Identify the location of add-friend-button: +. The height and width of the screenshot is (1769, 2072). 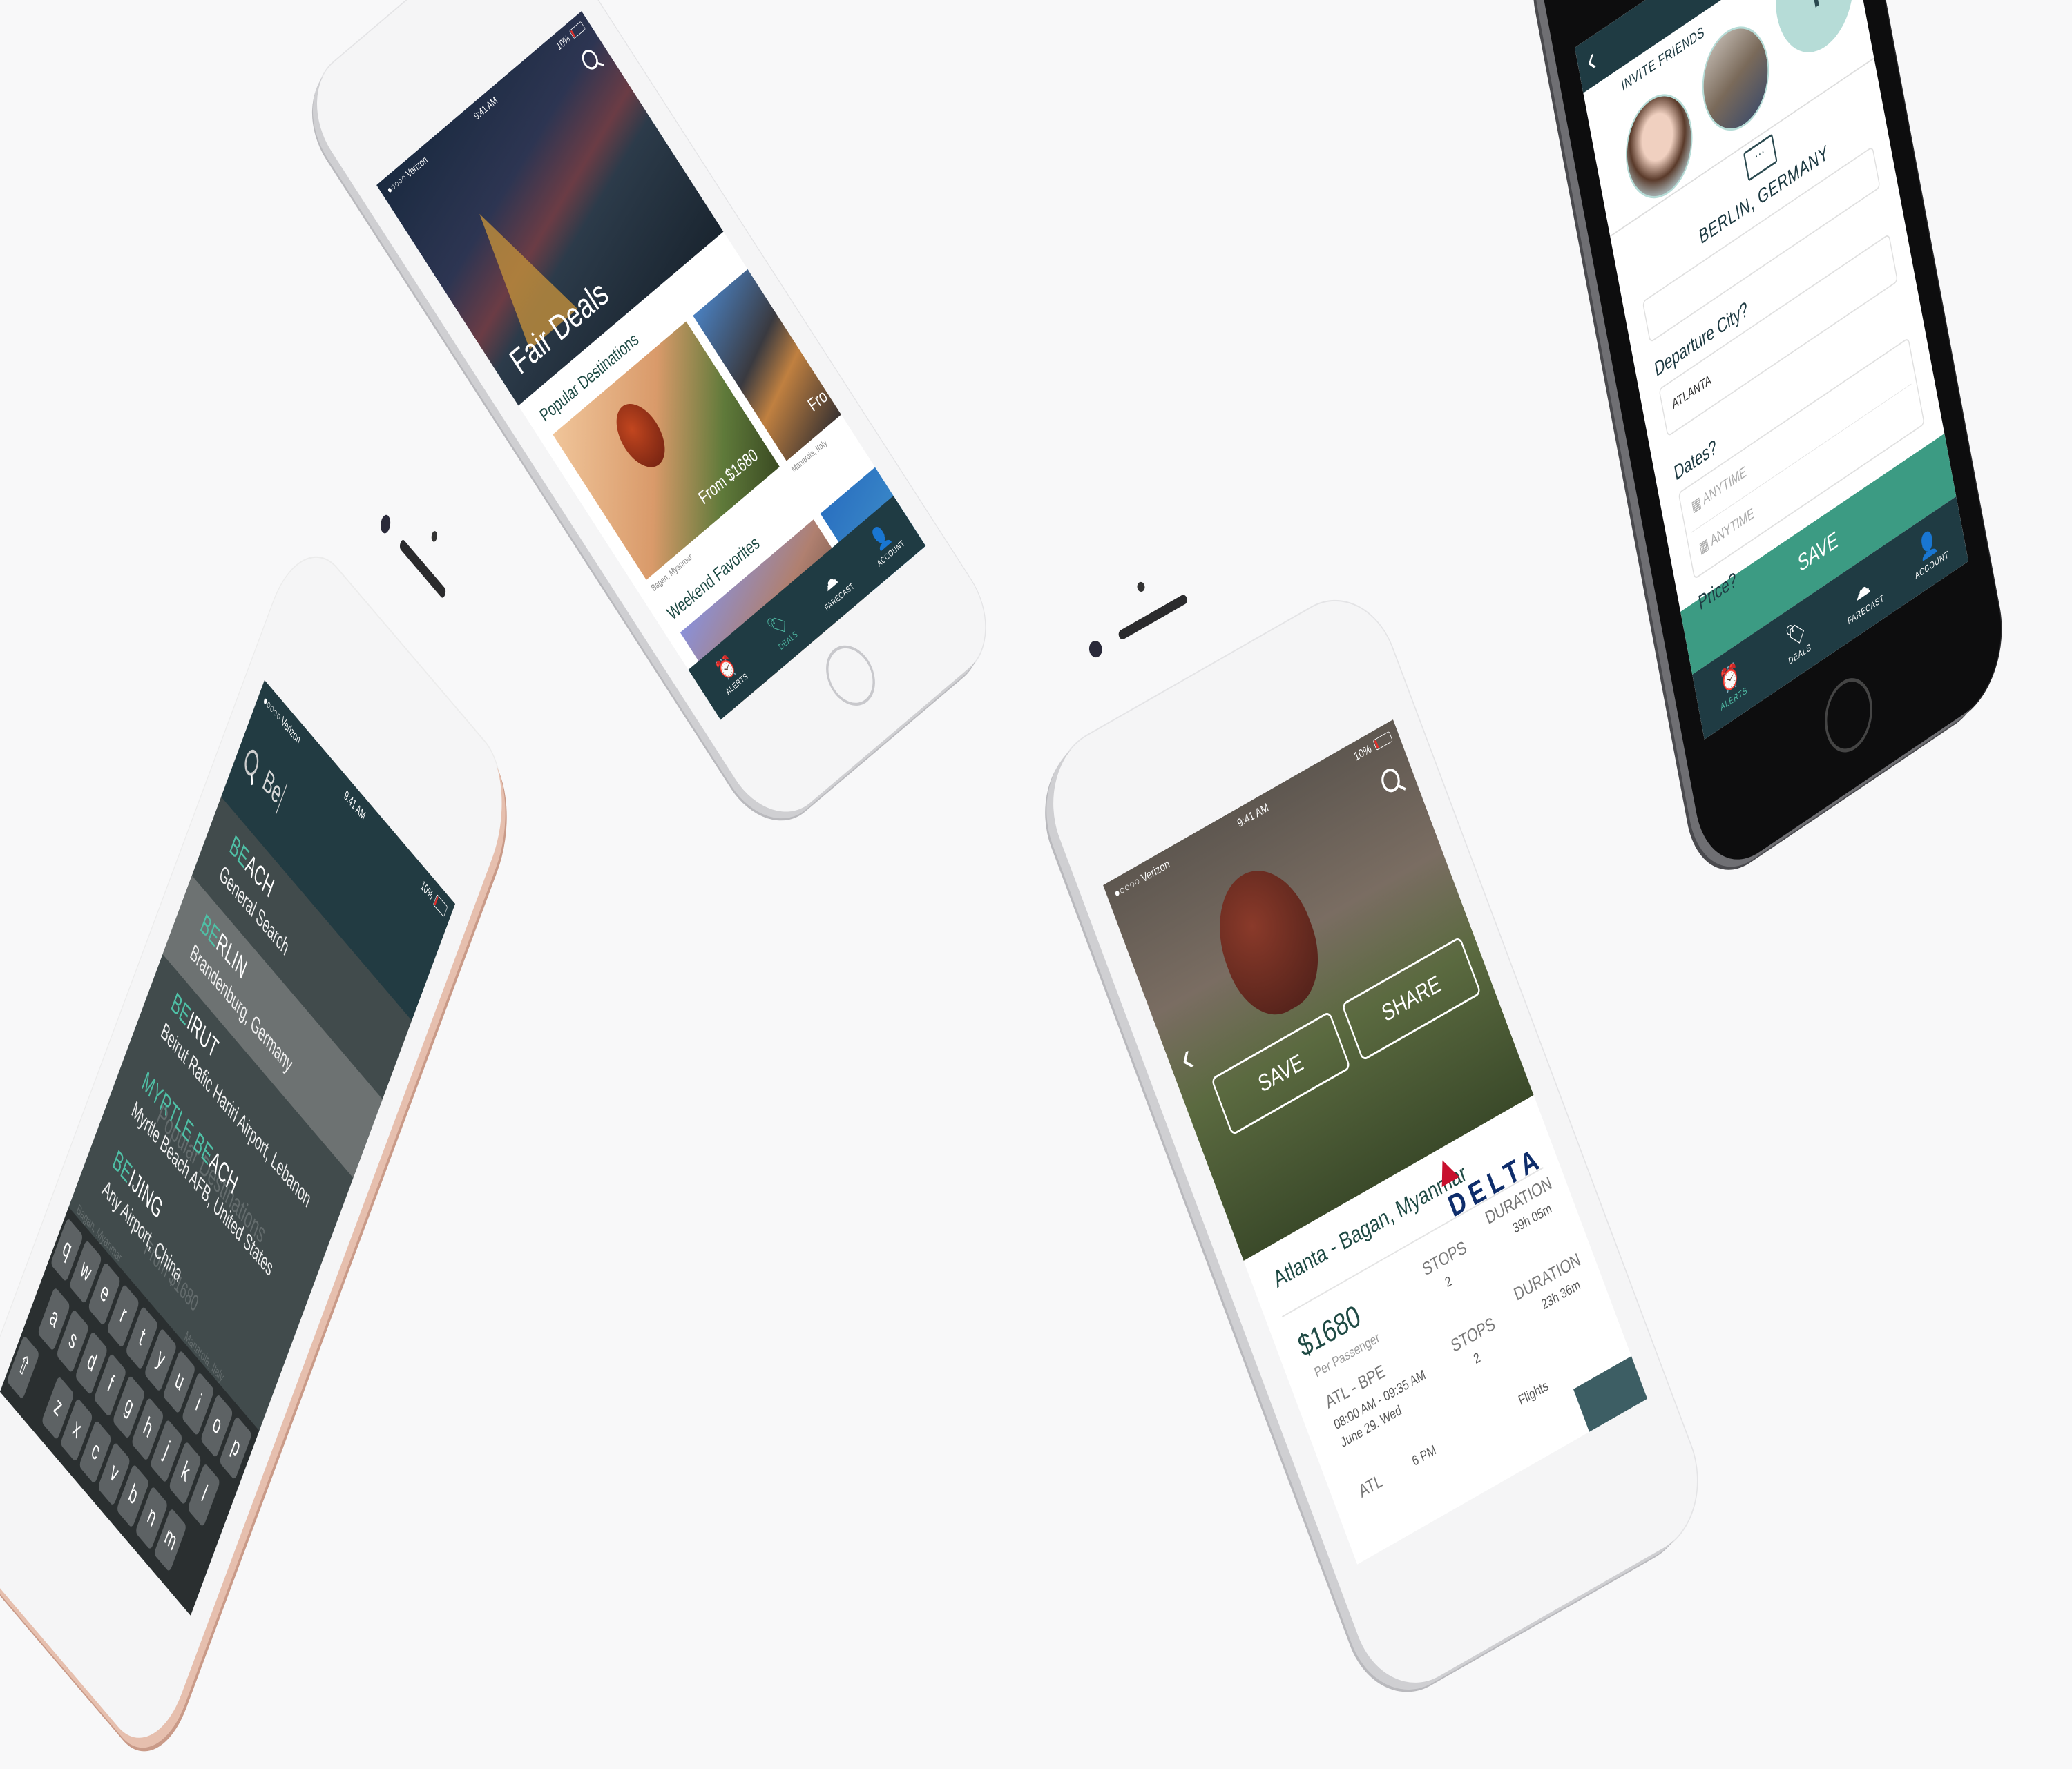
(1815, 36).